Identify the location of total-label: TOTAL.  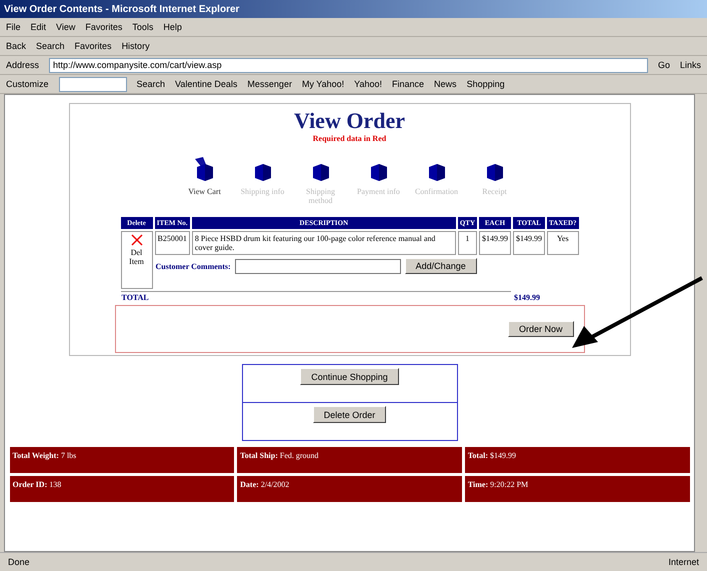
(316, 297).